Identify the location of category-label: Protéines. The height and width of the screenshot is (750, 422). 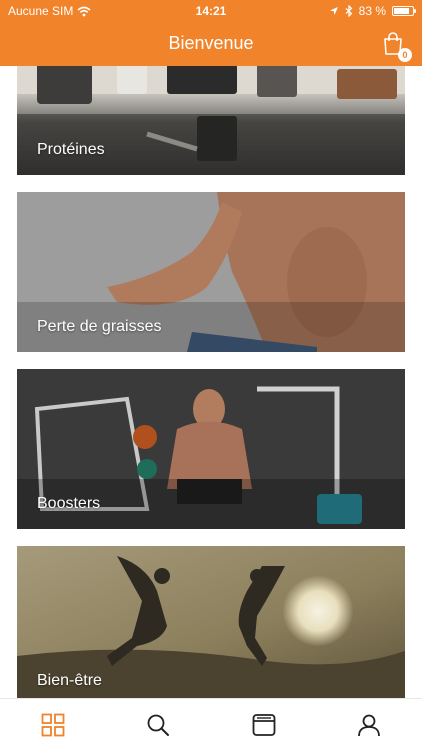
(71, 149).